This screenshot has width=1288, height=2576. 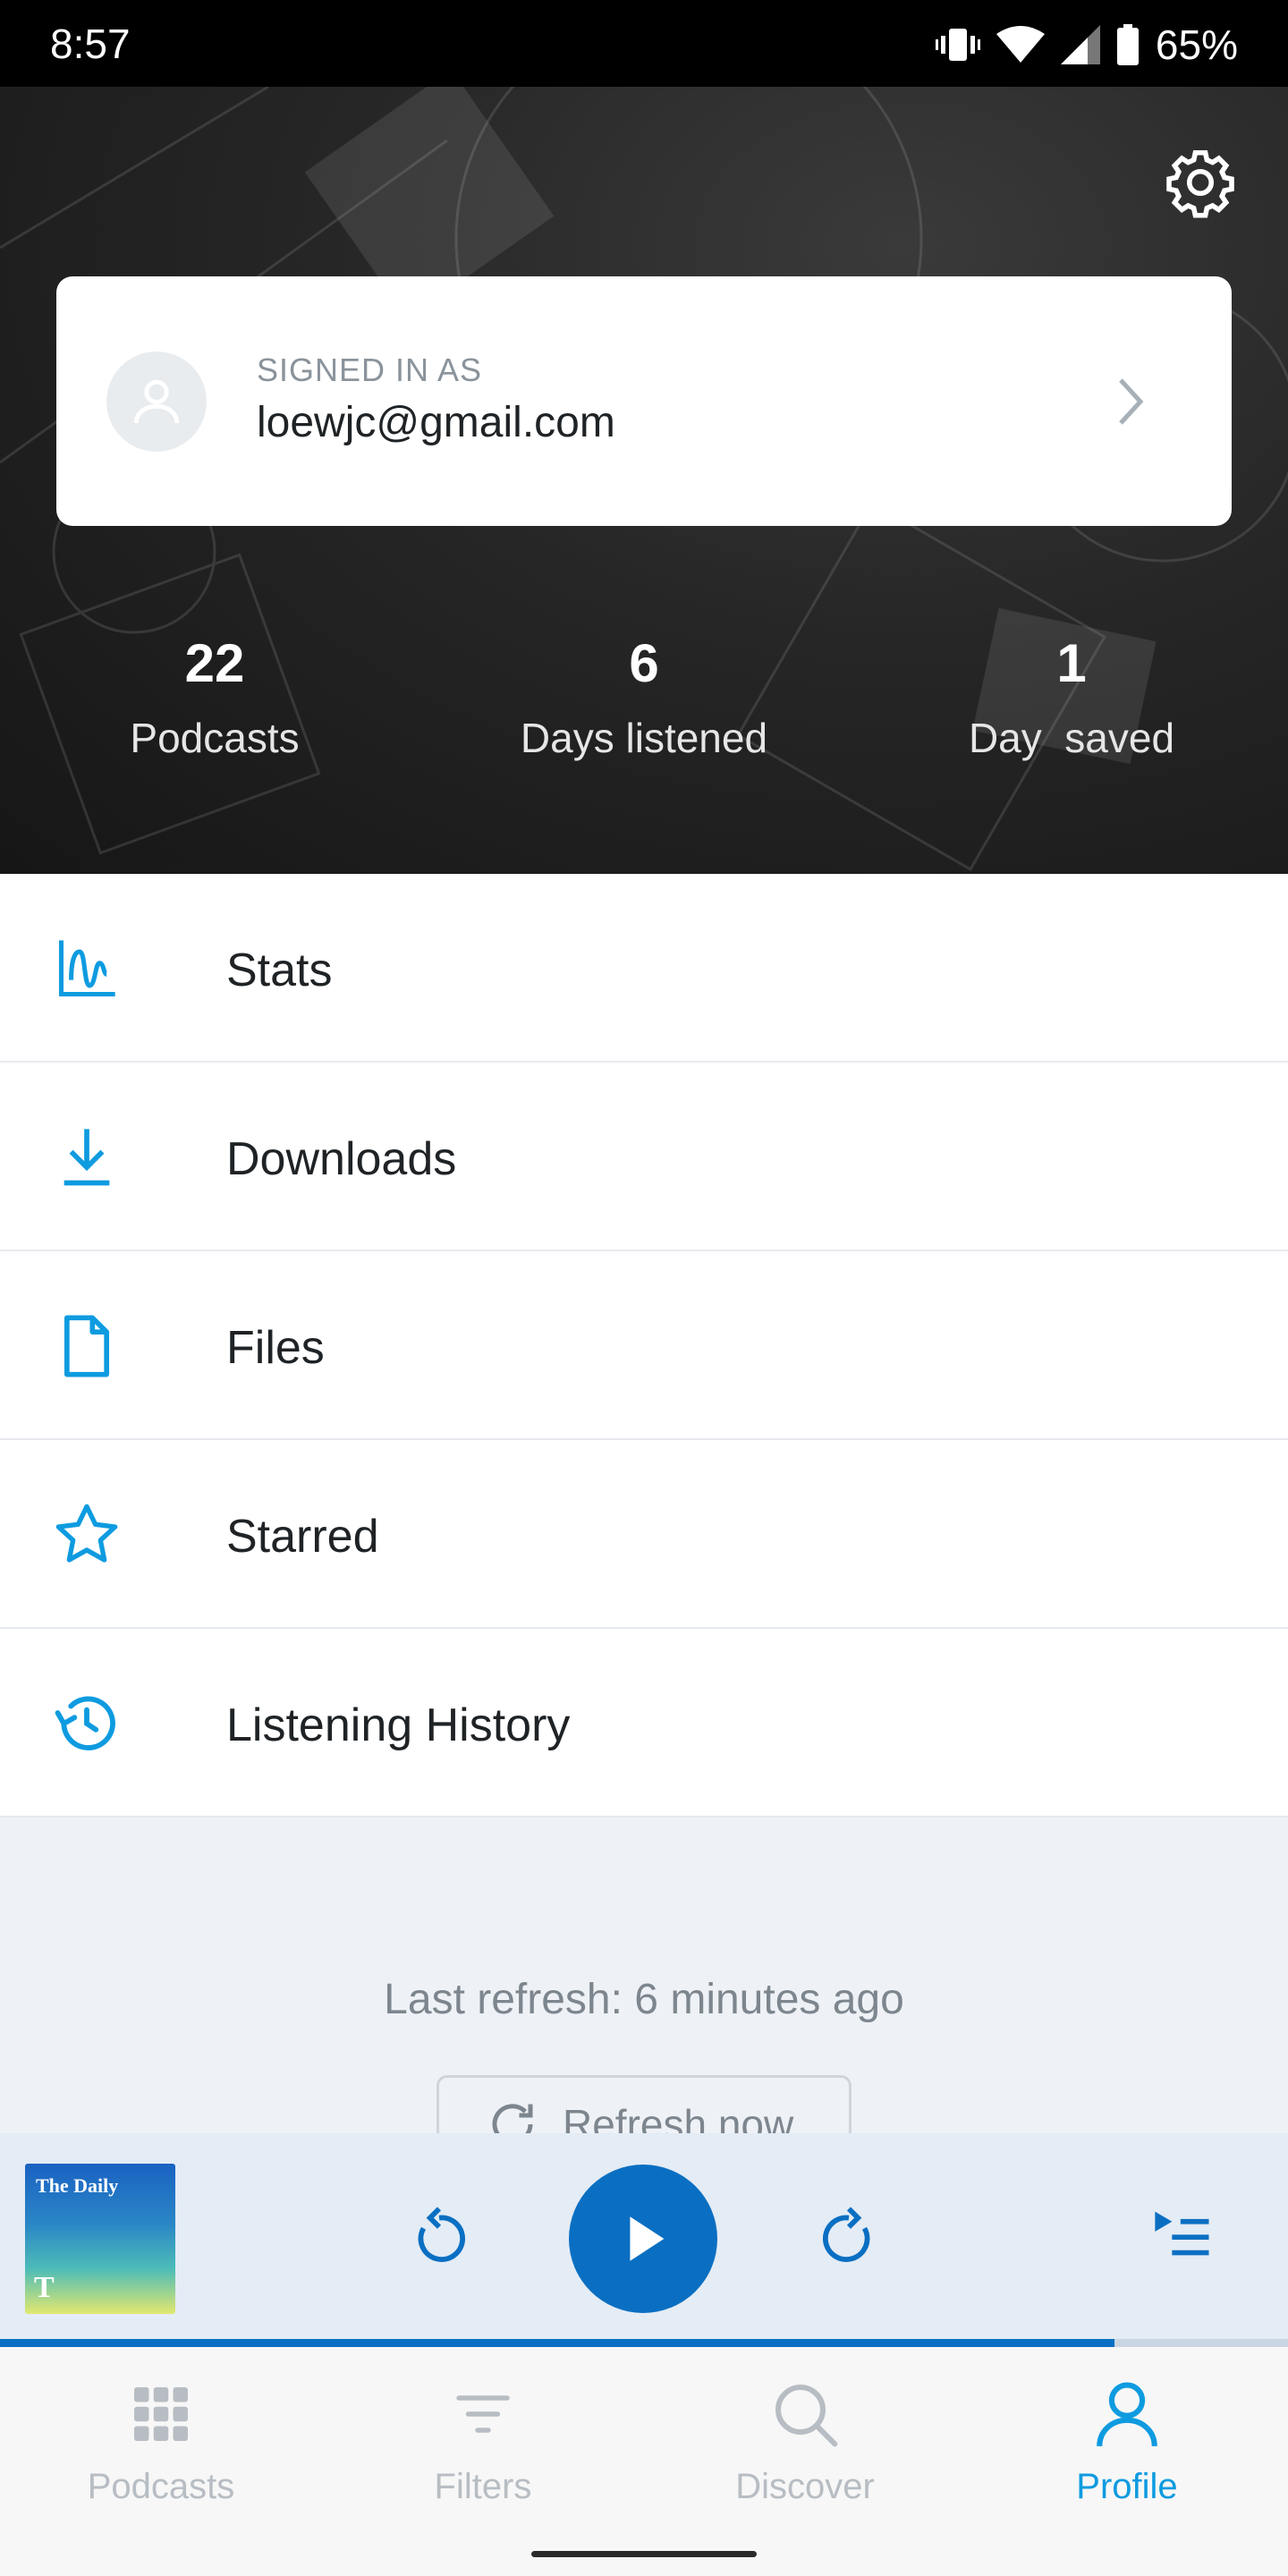 I want to click on skip-forward-button, so click(x=849, y=2236).